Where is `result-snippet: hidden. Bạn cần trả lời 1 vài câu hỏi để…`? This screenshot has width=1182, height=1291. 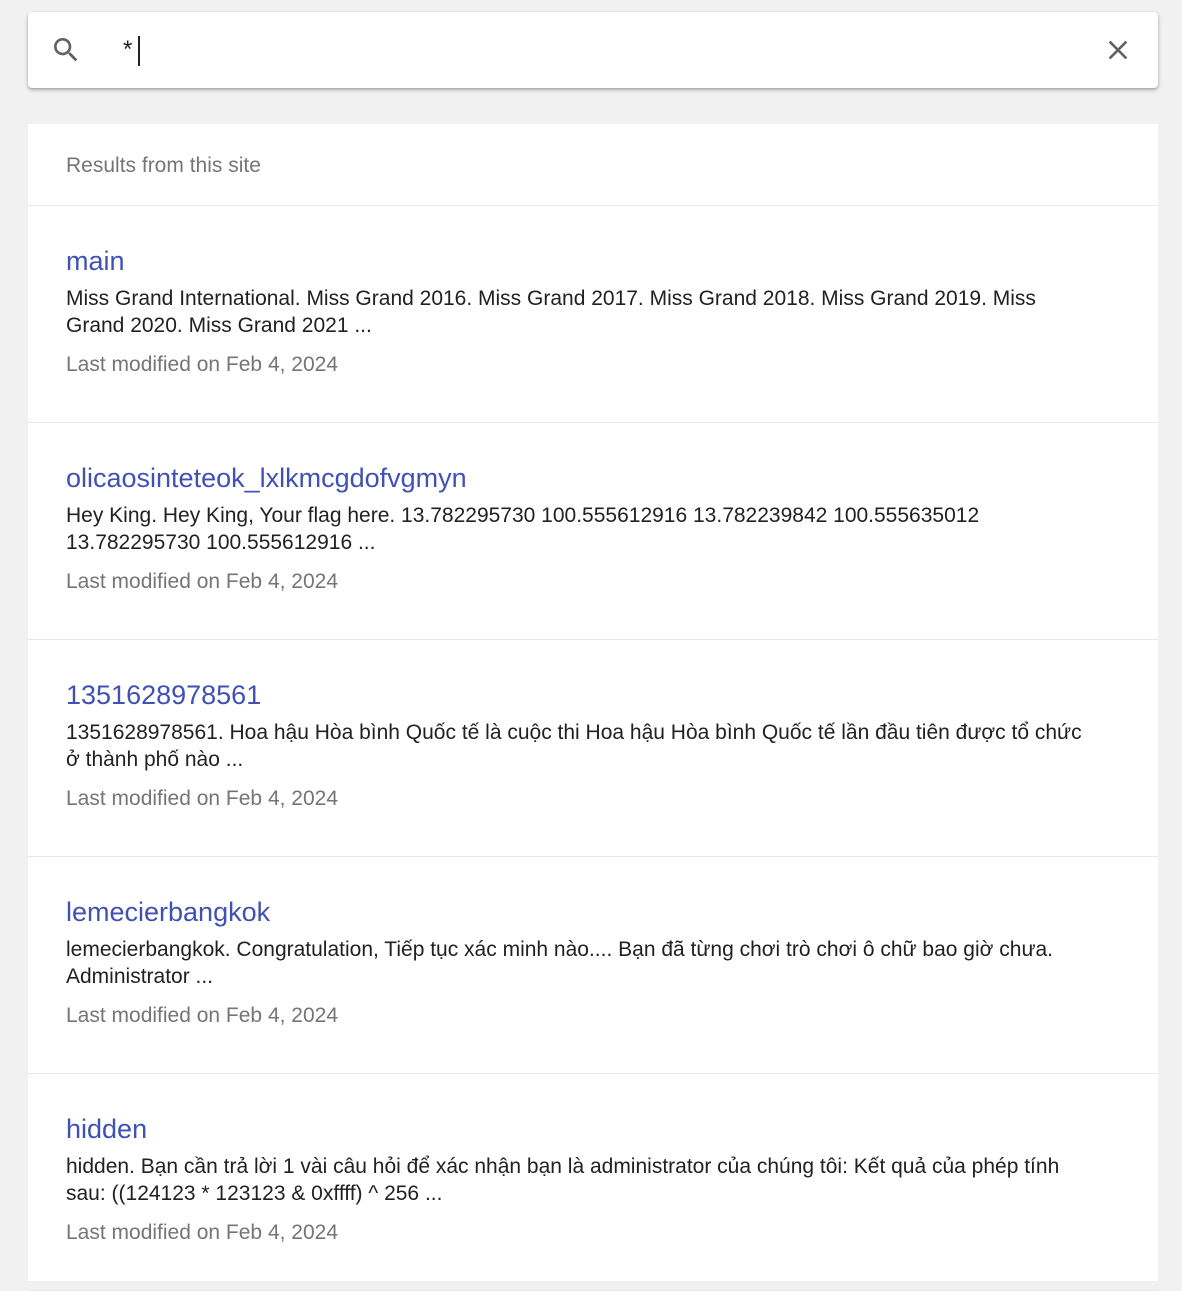 result-snippet: hidden. Bạn cần trả lời 1 vài câu hỏi để… is located at coordinates (563, 1180).